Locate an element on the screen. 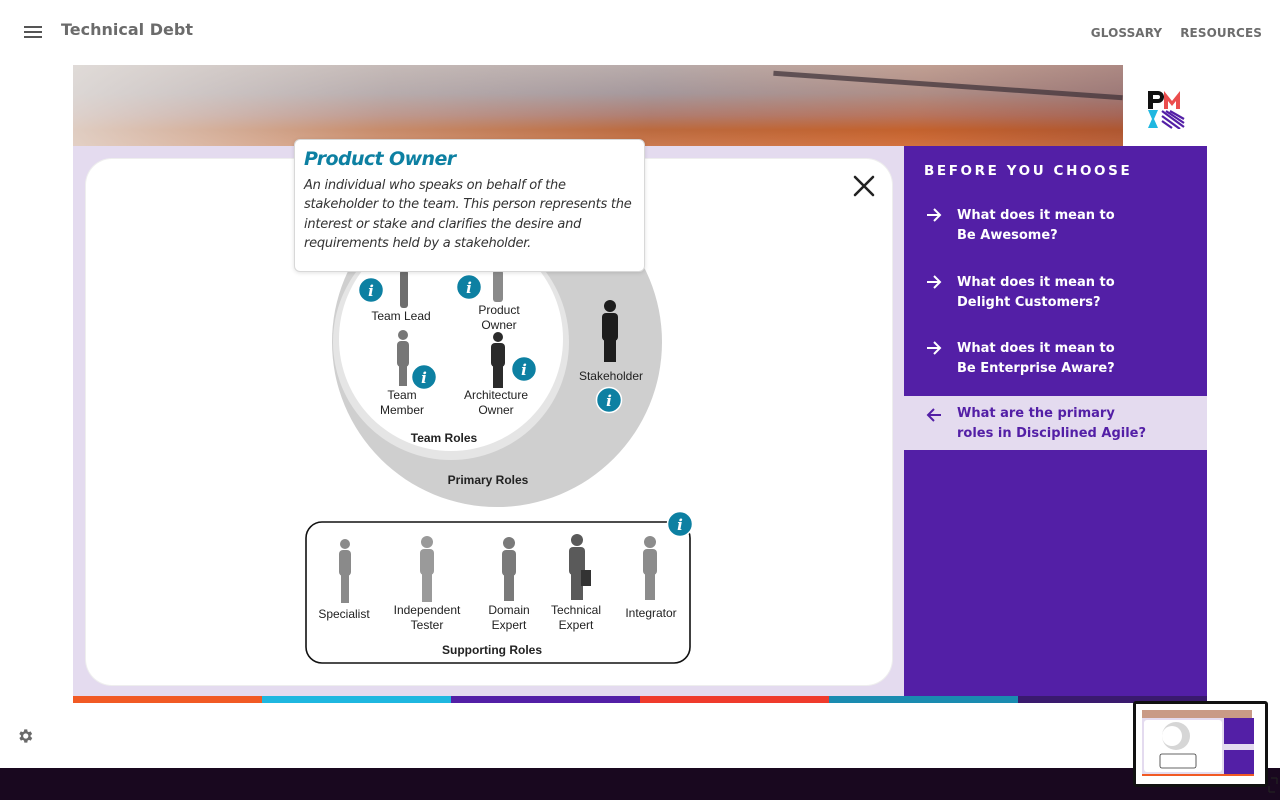 The image size is (1280, 800). product-owner-label: Product Owner is located at coordinates (499, 317).